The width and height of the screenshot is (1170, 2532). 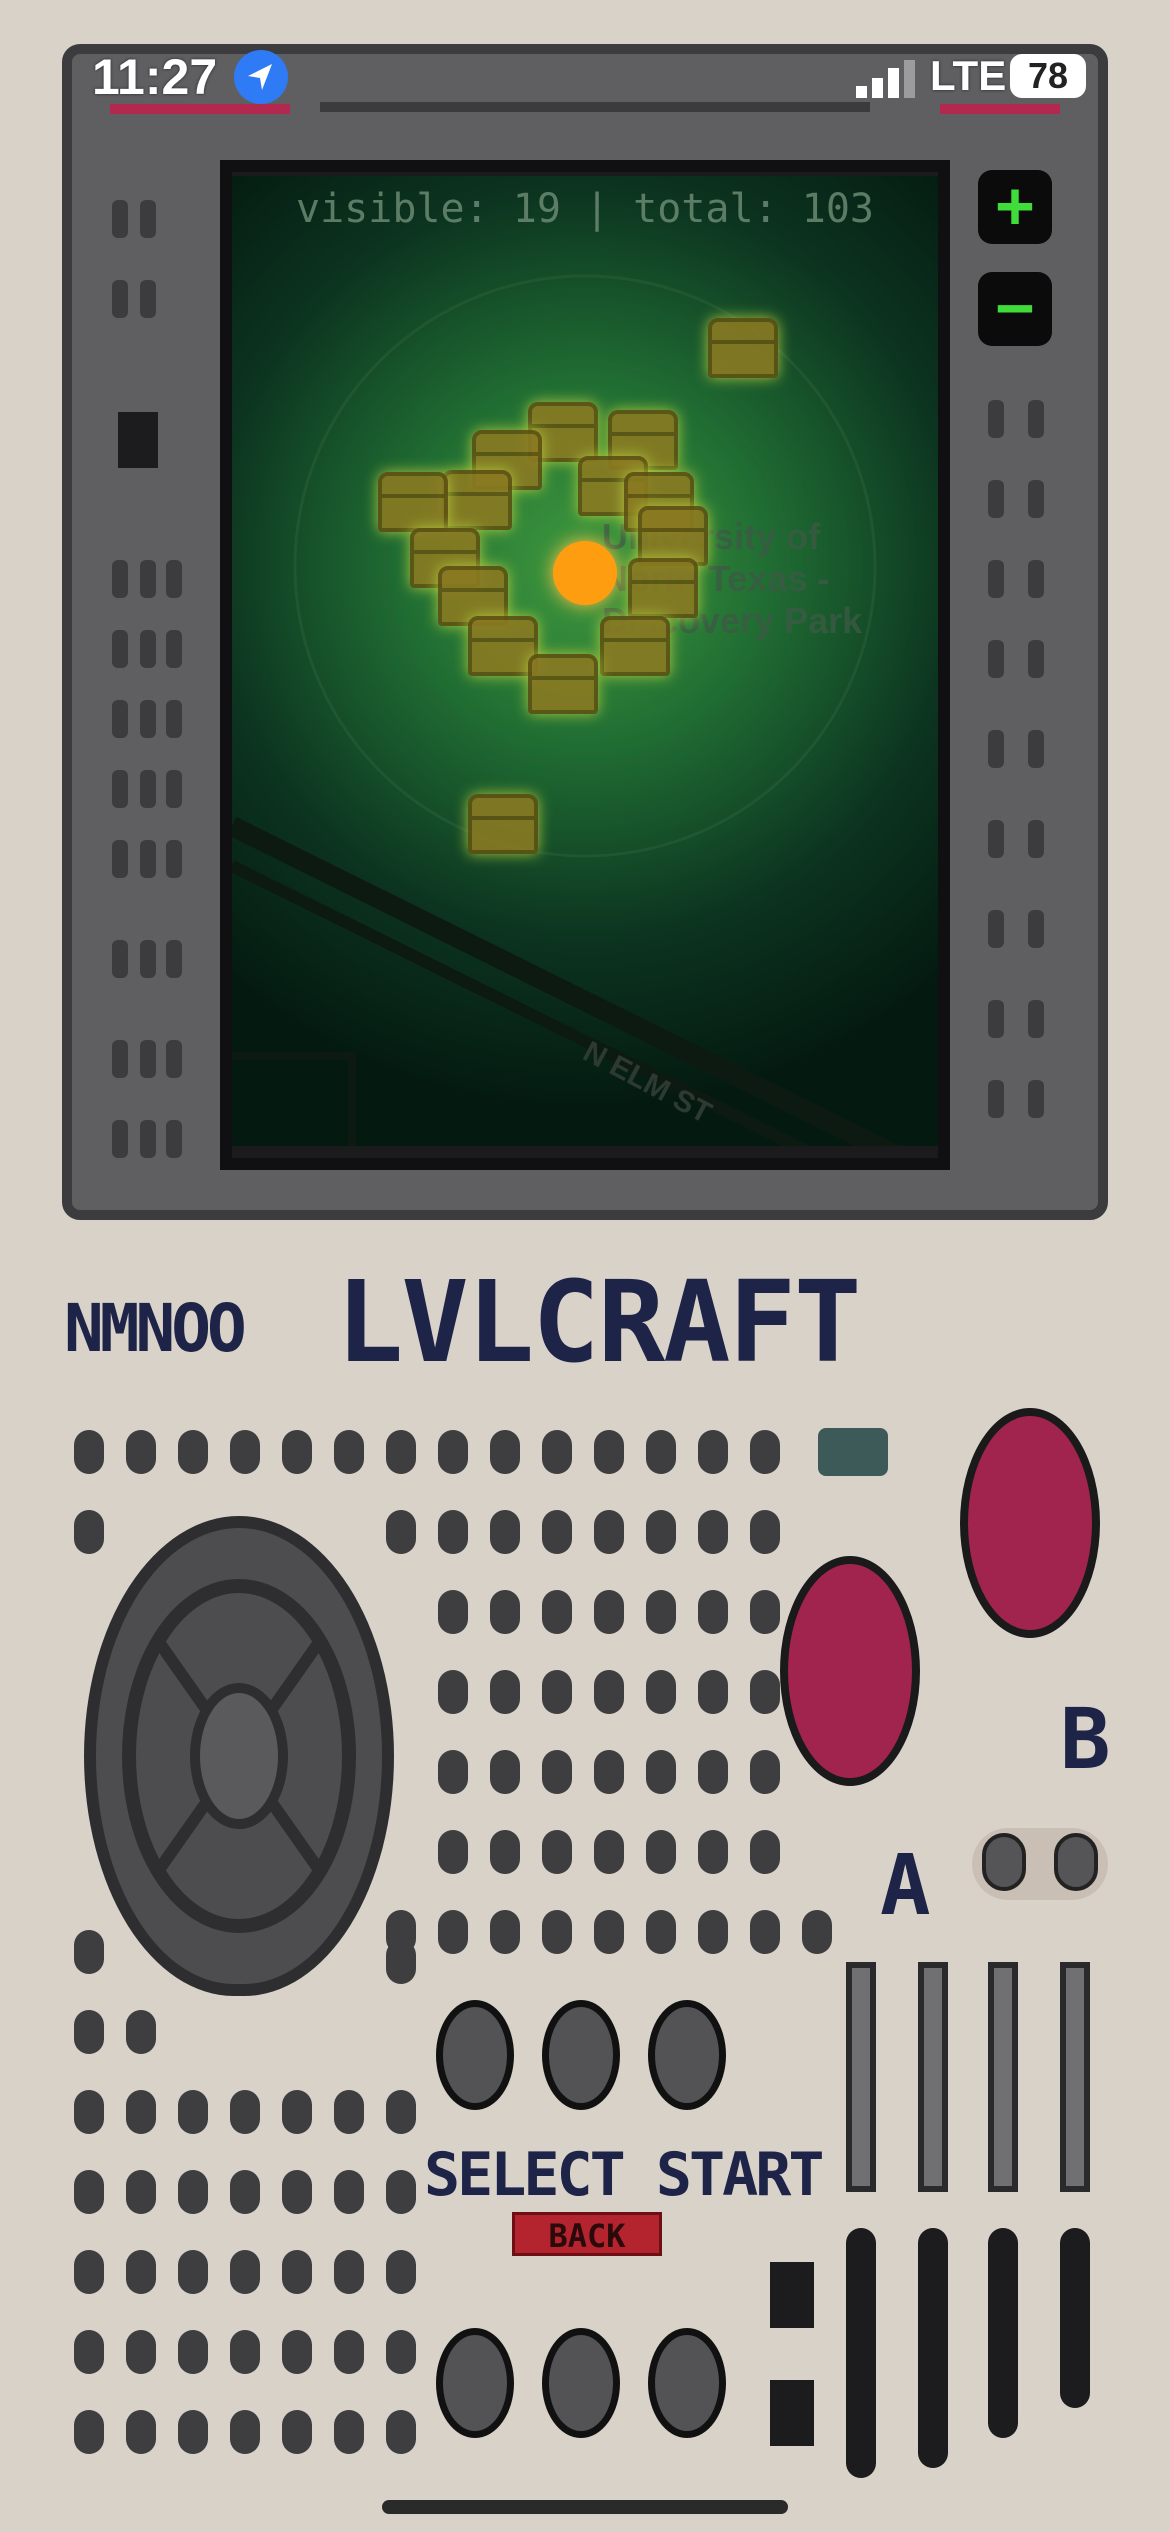 I want to click on zoom-in-button: +, so click(x=1015, y=207).